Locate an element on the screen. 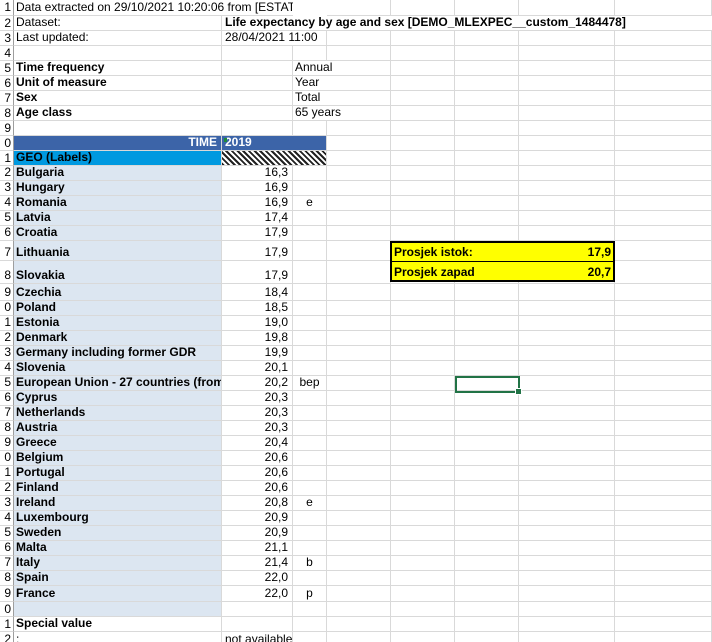  geo-cell: Romania is located at coordinates (118, 203).